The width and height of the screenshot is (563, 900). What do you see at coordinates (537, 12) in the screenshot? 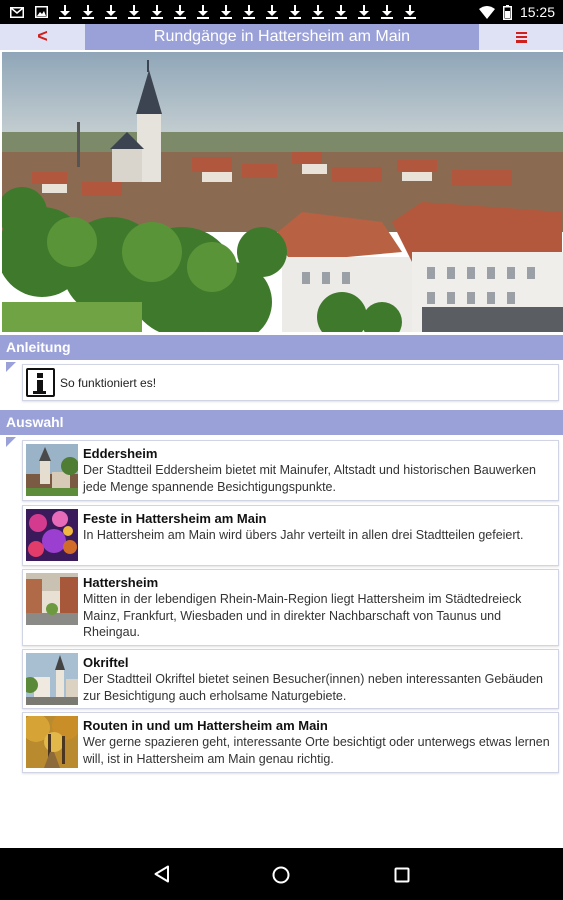
I see `clock: 15:25` at bounding box center [537, 12].